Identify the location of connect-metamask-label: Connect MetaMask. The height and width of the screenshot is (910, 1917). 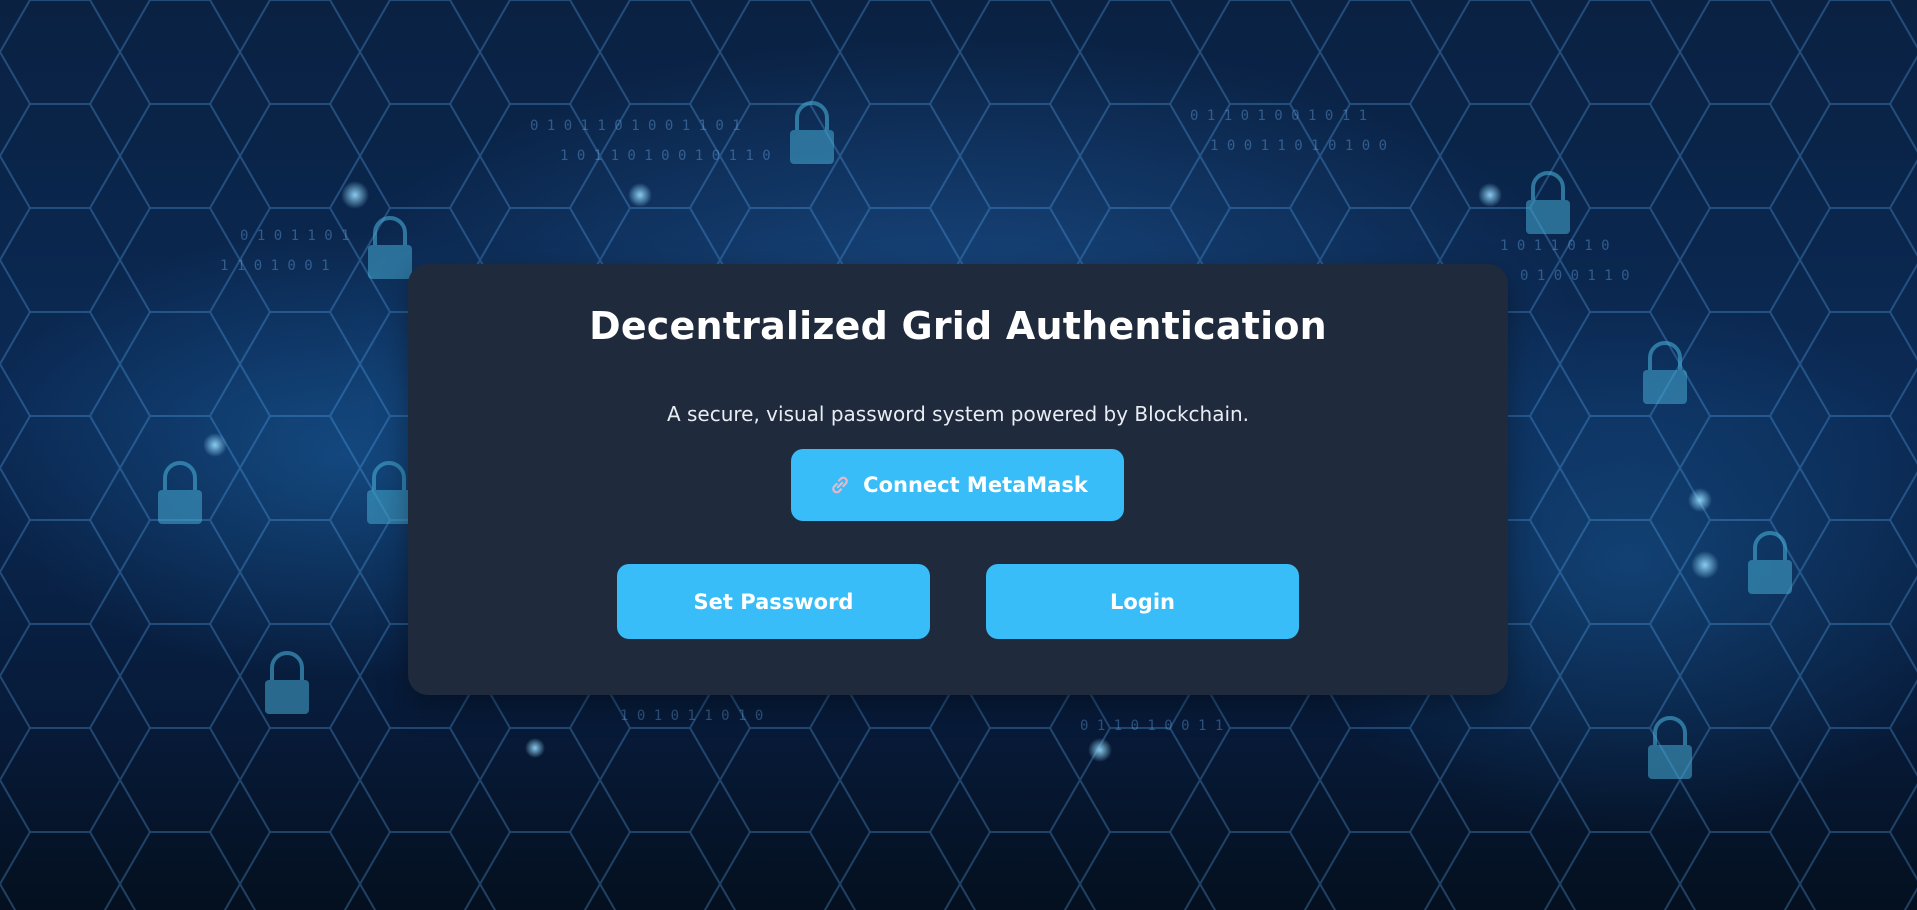
(975, 485).